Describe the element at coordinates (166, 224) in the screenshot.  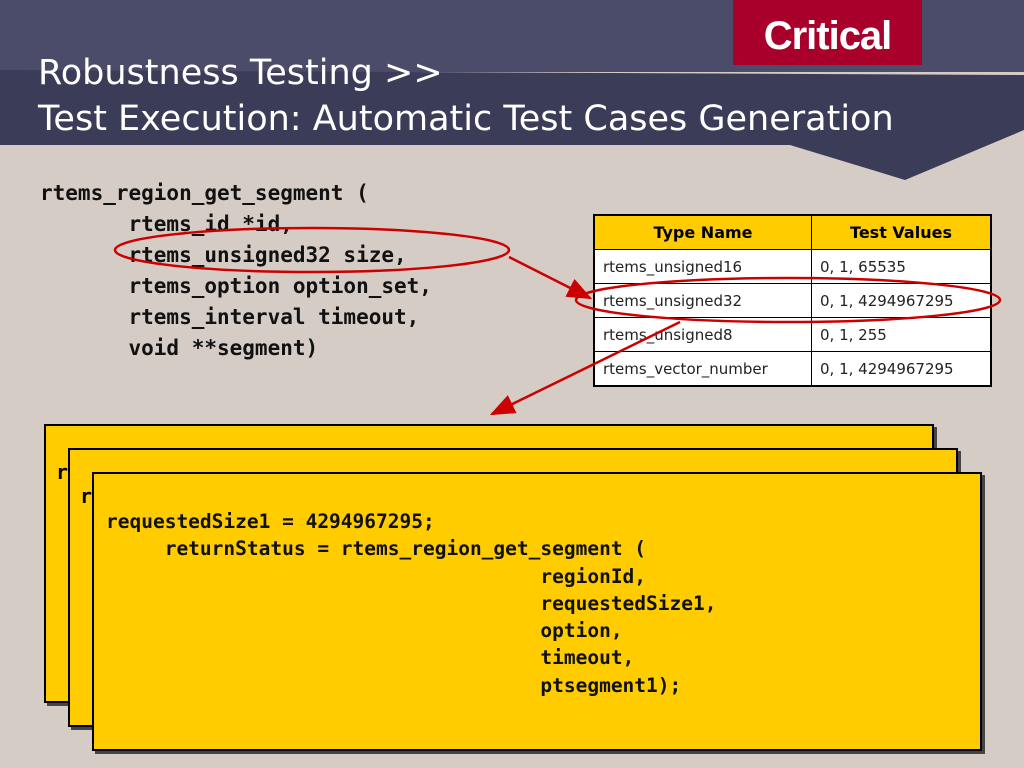
I see `code-line: rtems_id *id,` at that location.